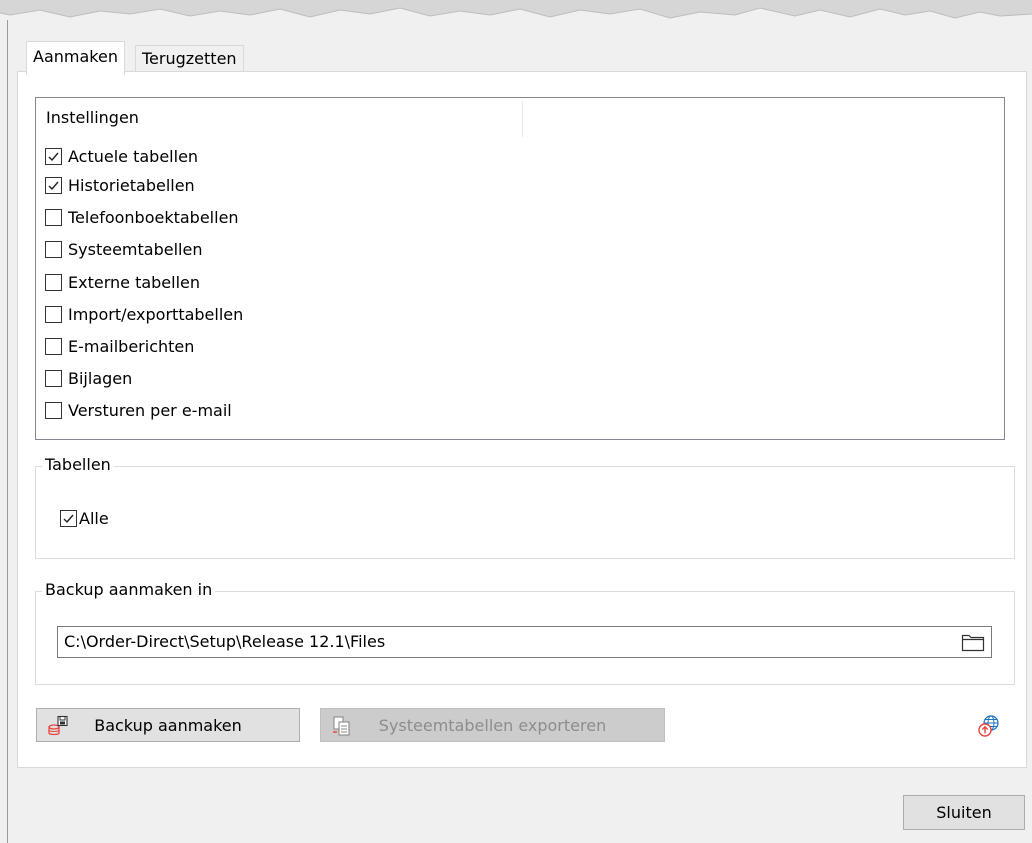 The width and height of the screenshot is (1032, 843). I want to click on setting-historietabellen: Historietabellen, so click(120, 185).